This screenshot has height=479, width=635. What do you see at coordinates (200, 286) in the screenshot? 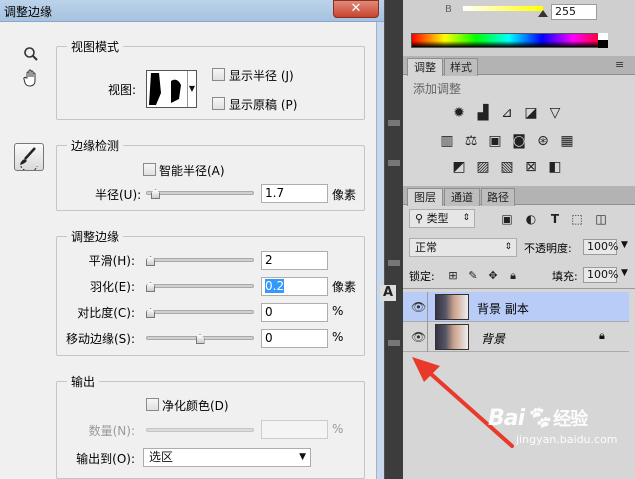
I see `feather-slider` at bounding box center [200, 286].